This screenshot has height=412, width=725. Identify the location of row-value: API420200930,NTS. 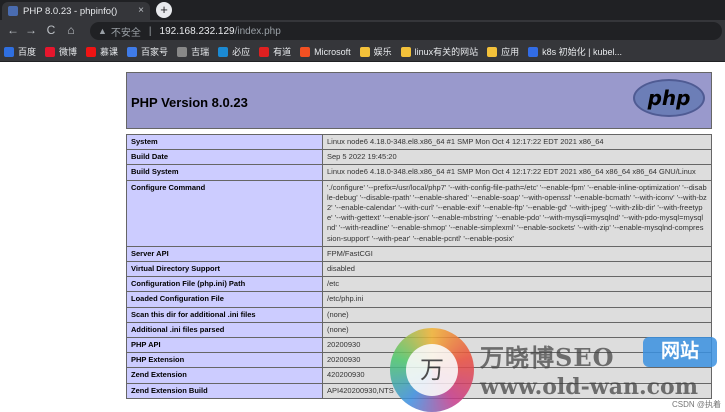
(517, 390).